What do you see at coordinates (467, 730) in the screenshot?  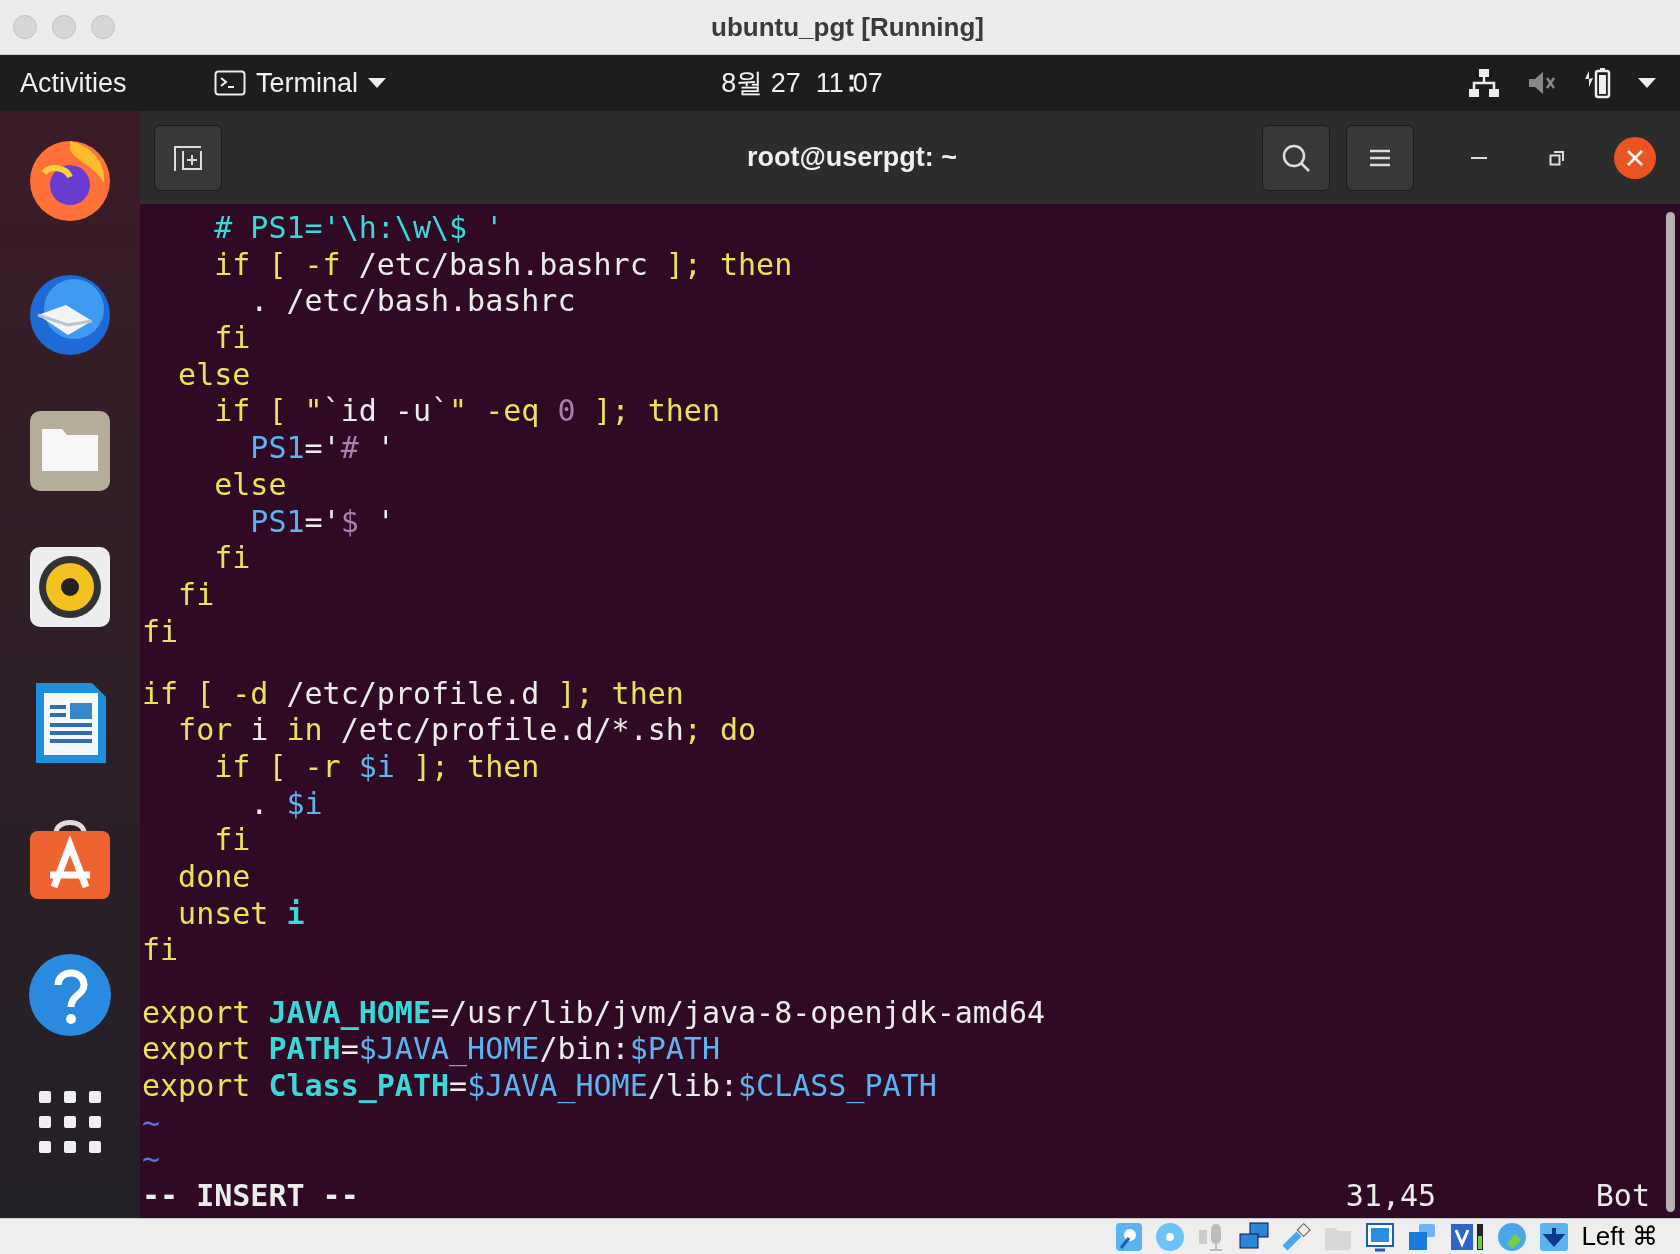 I see `code-line: for i in /etc/profile.d/*.sh; do` at bounding box center [467, 730].